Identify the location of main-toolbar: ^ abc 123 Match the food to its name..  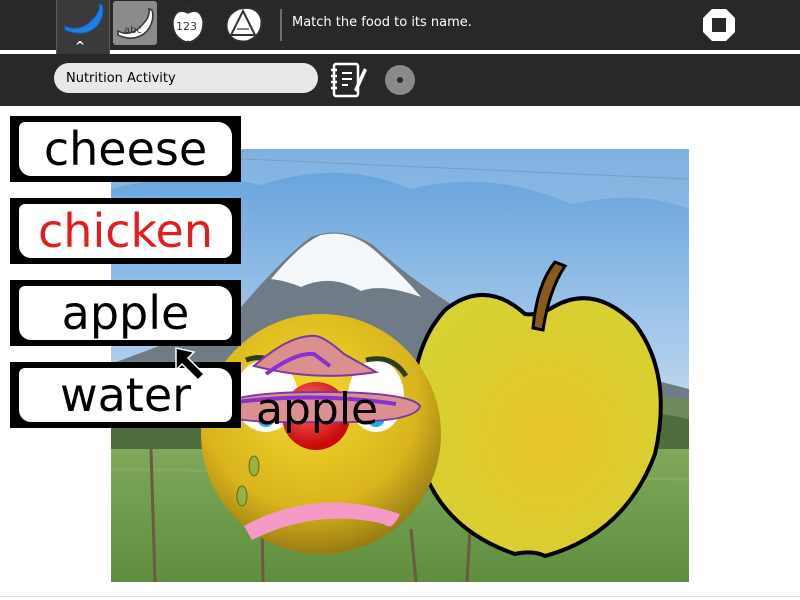
(400, 27).